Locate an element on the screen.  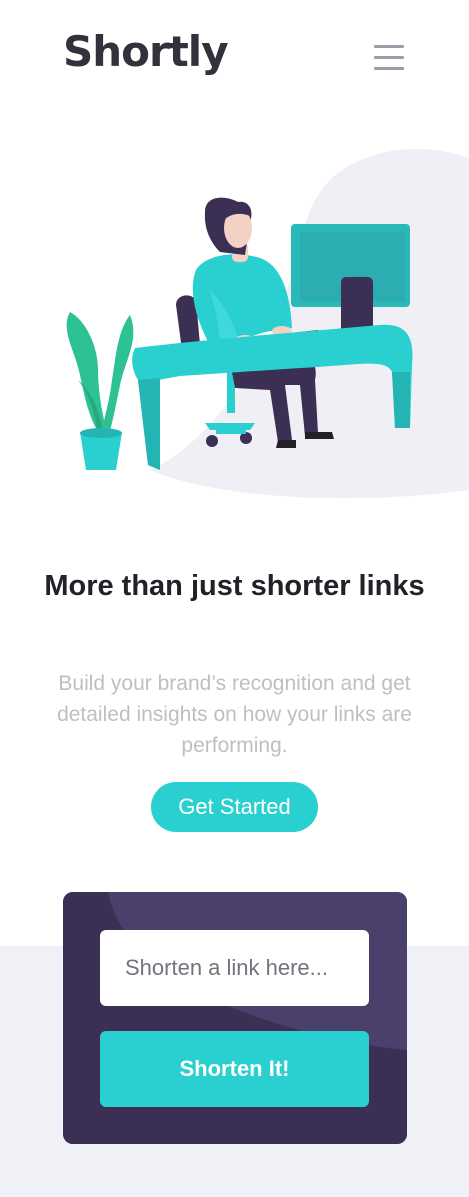
get-started-button: Get Started is located at coordinates (234, 807).